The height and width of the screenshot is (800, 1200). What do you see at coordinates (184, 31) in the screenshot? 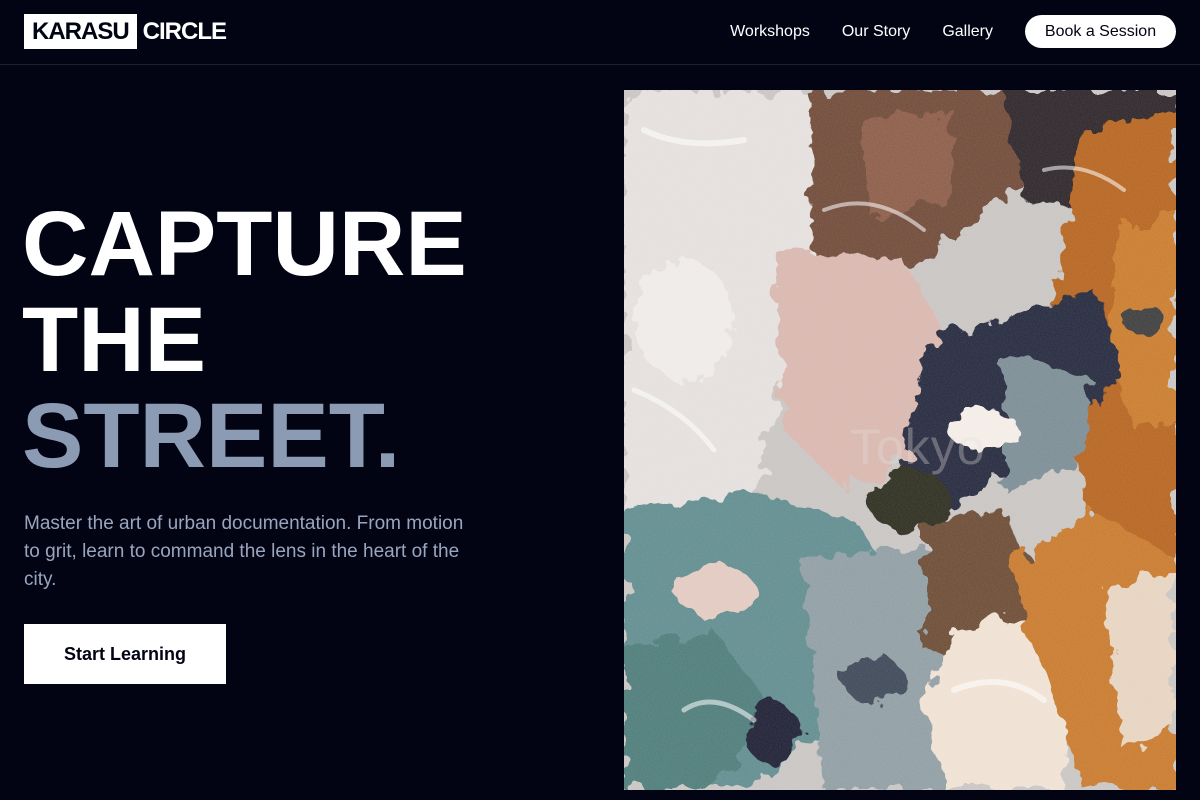
I see `logo-word-text: CIRCLE` at bounding box center [184, 31].